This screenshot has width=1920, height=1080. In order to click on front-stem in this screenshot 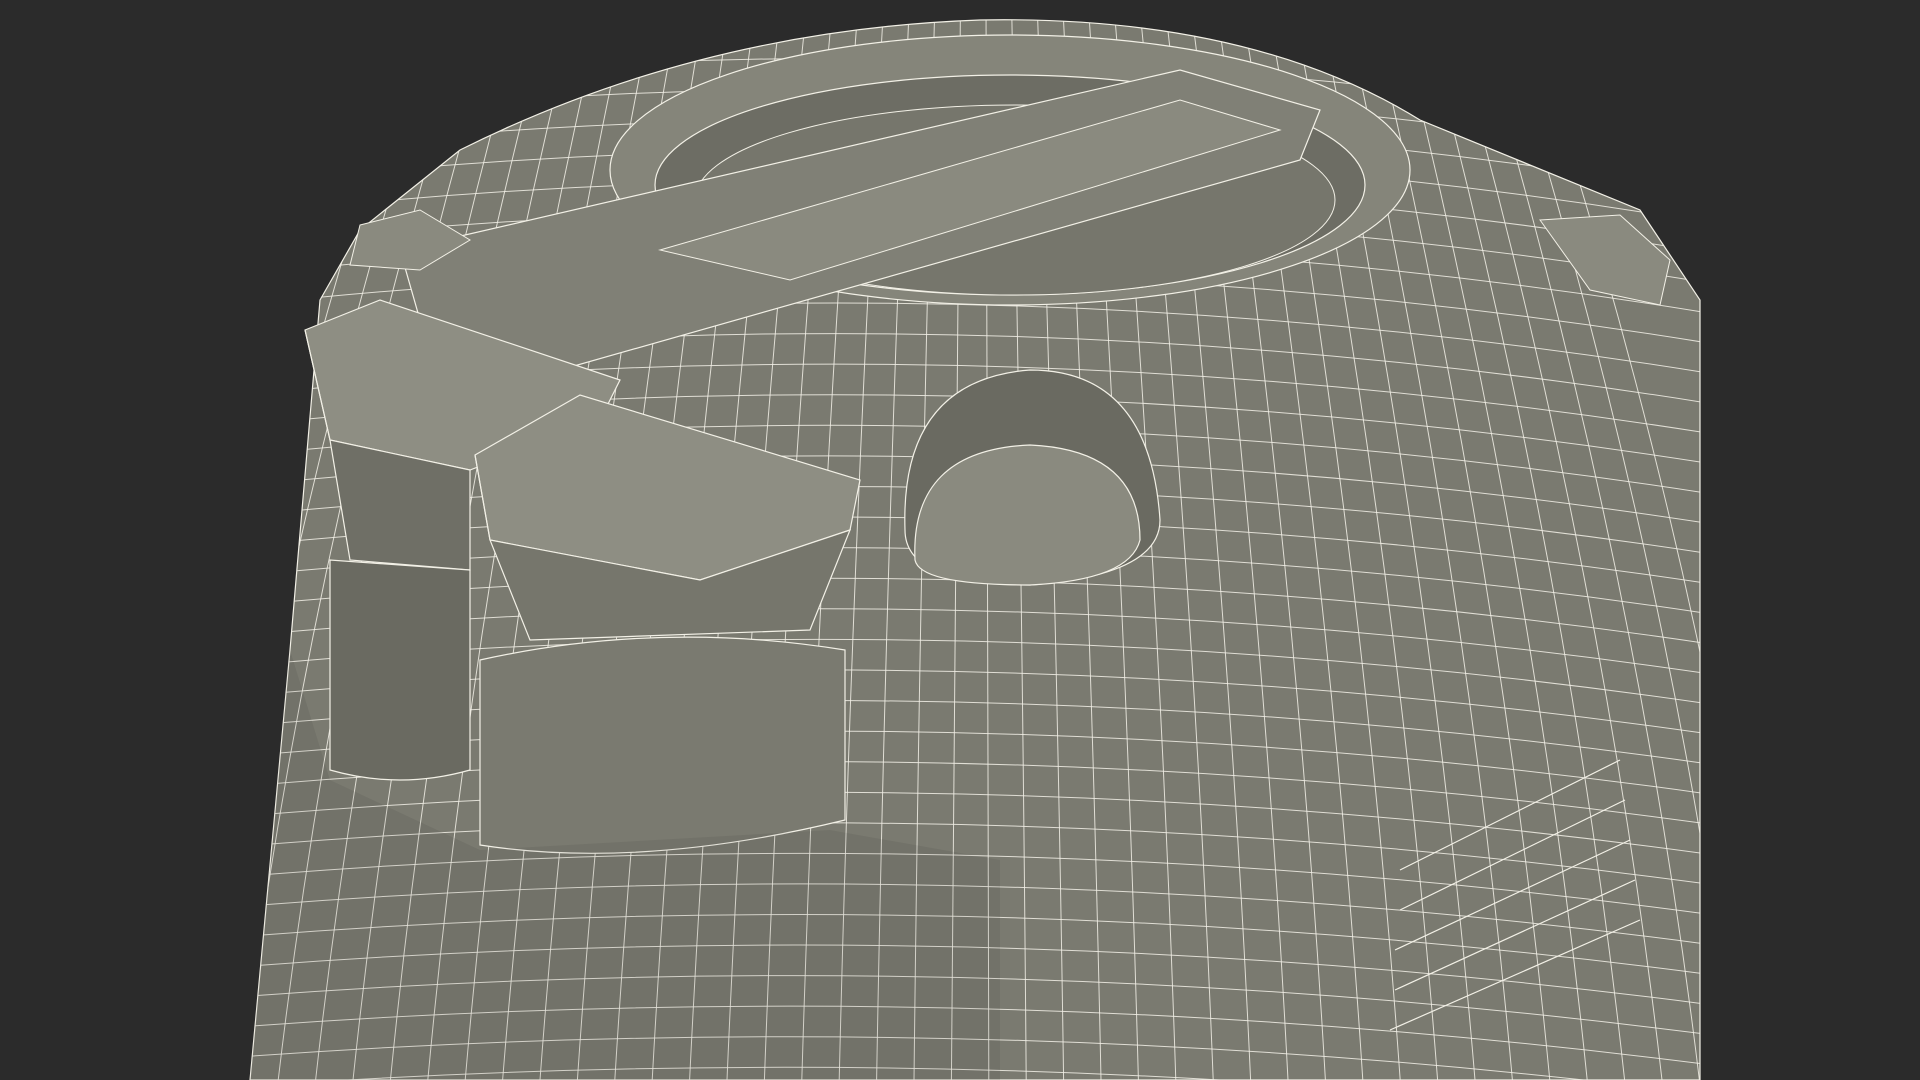, I will do `click(662, 745)`.